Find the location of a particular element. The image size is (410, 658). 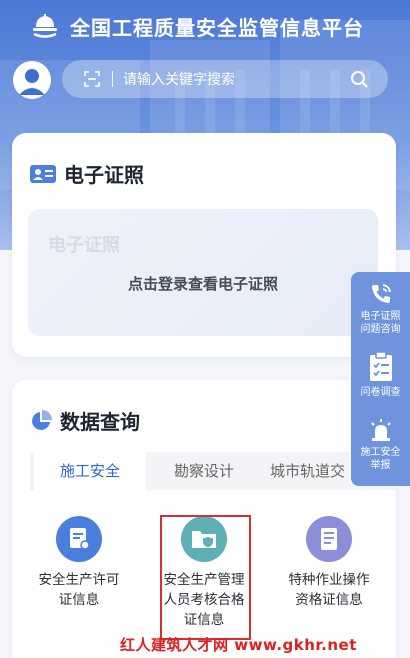

user-avatar-icon is located at coordinates (32, 80).